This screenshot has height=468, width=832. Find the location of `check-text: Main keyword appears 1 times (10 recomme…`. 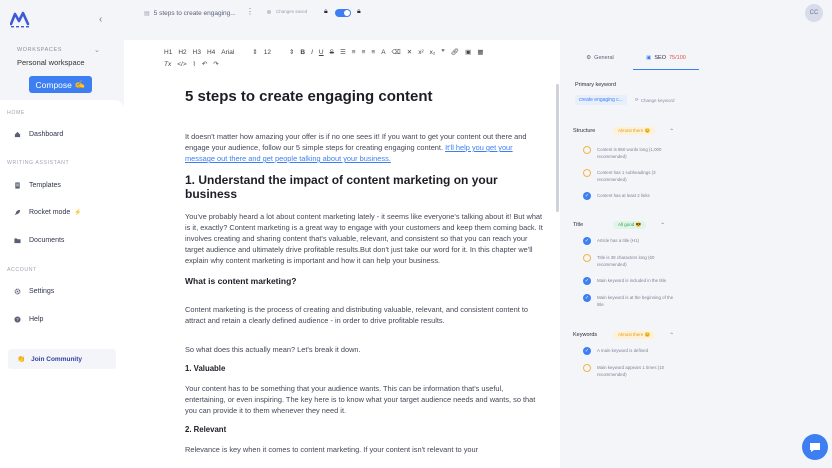

check-text: Main keyword appears 1 times (10 recomme… is located at coordinates (631, 371).